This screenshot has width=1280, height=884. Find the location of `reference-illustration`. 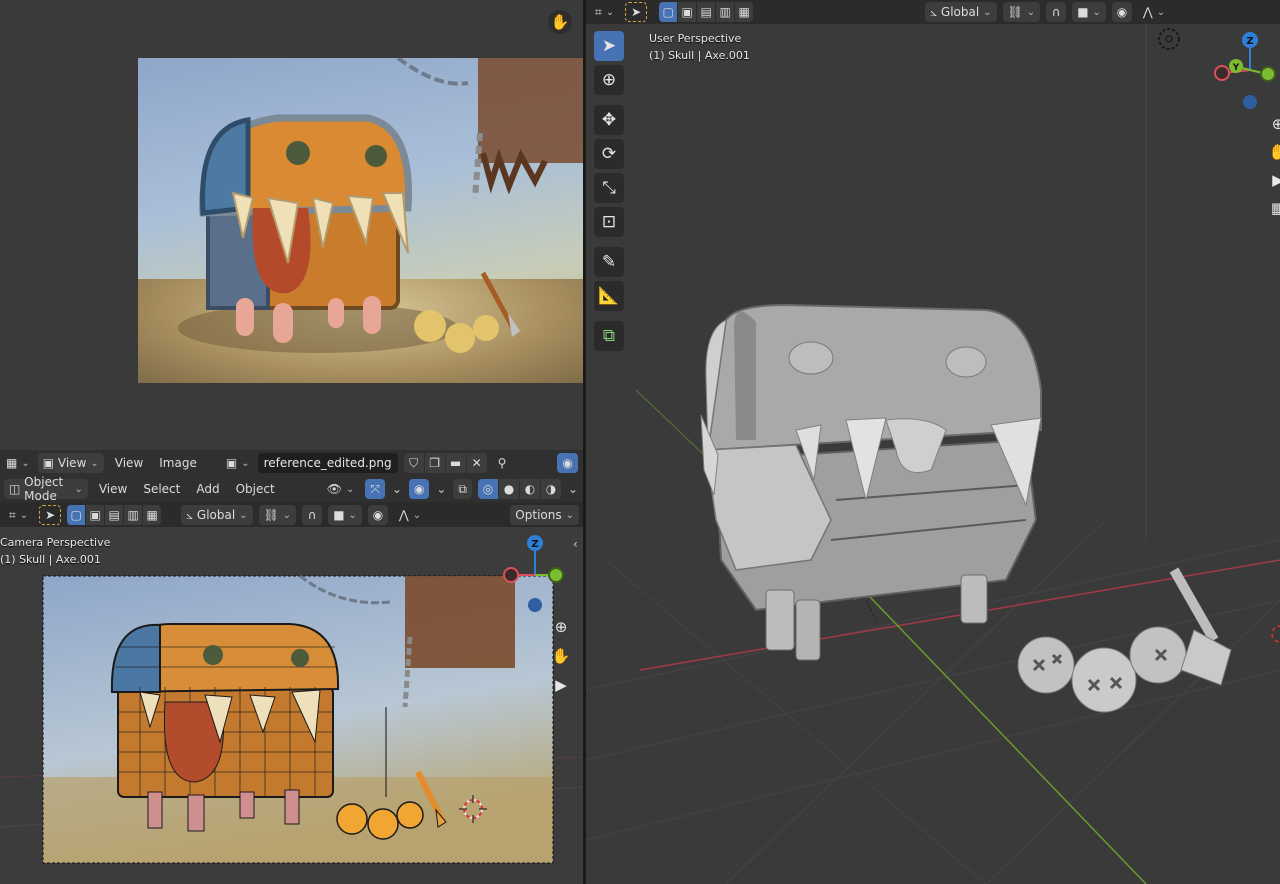

reference-illustration is located at coordinates (380, 205).